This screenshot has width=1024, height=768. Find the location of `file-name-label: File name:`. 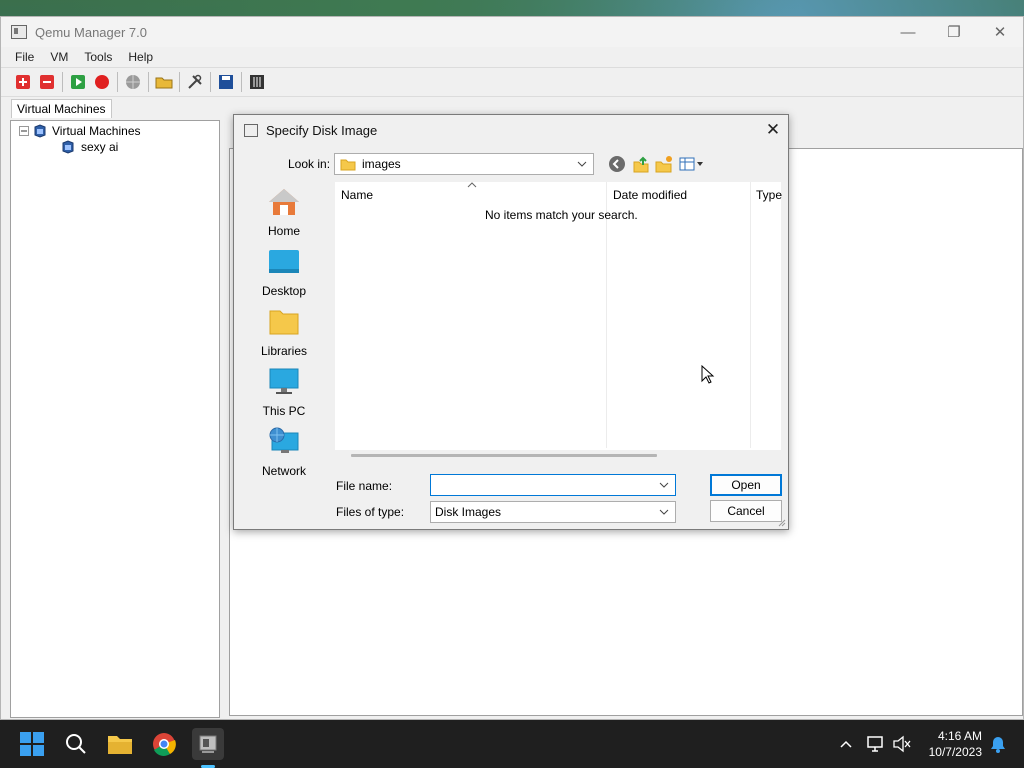

file-name-label: File name: is located at coordinates (364, 486).